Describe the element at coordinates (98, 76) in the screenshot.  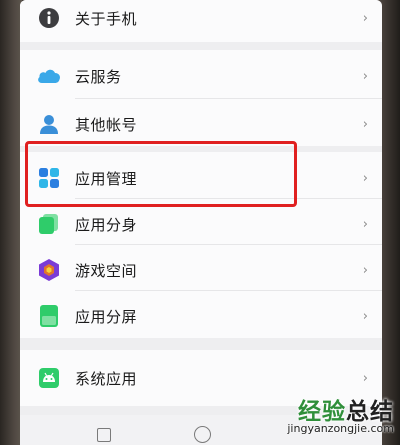
I see `settings-item-label: 云服务` at that location.